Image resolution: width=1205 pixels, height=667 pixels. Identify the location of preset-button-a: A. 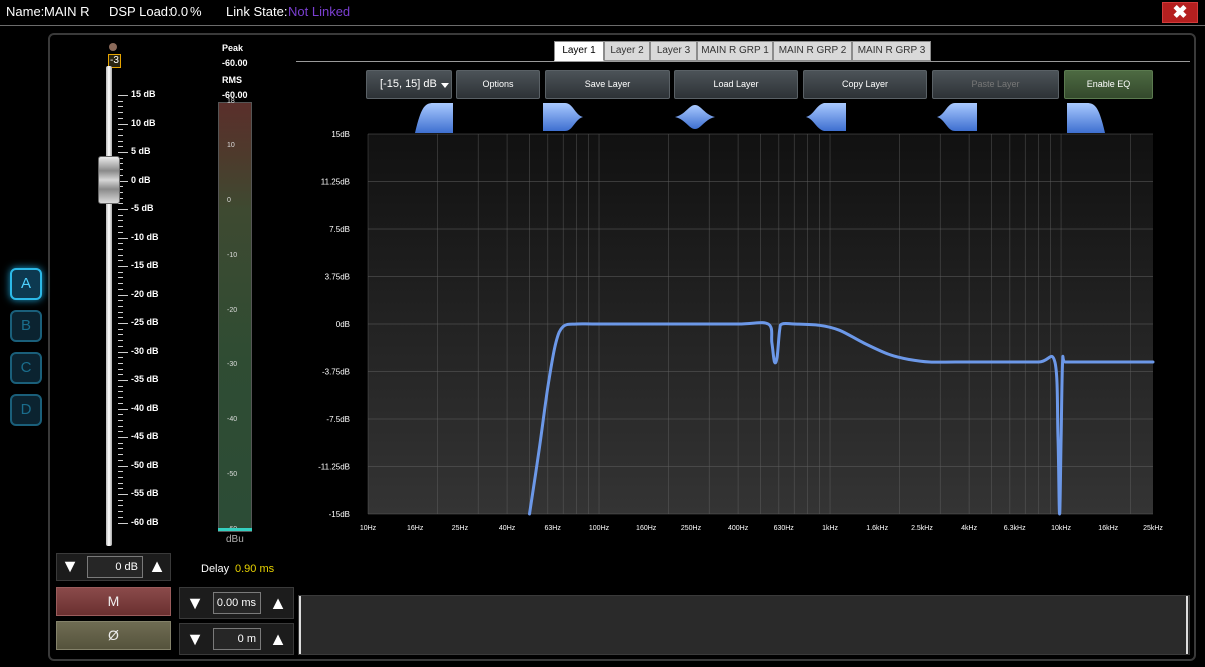
(26, 284).